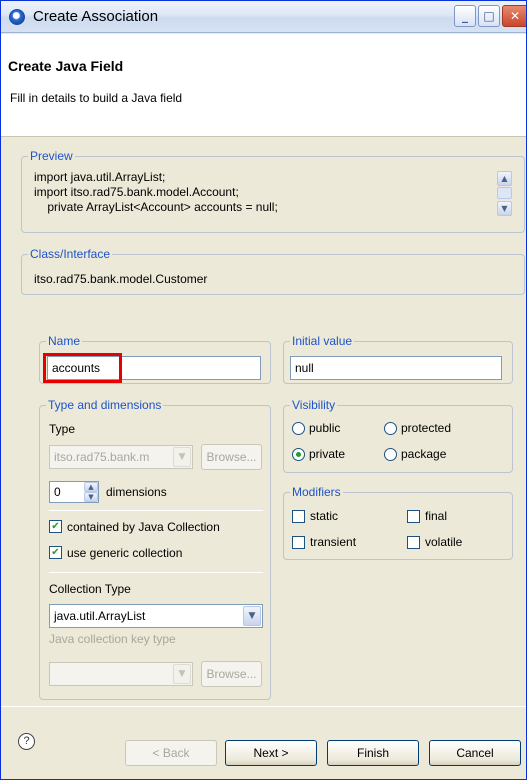 The image size is (527, 780). I want to click on title-bar: Create Association _ □ ✕, so click(263, 17).